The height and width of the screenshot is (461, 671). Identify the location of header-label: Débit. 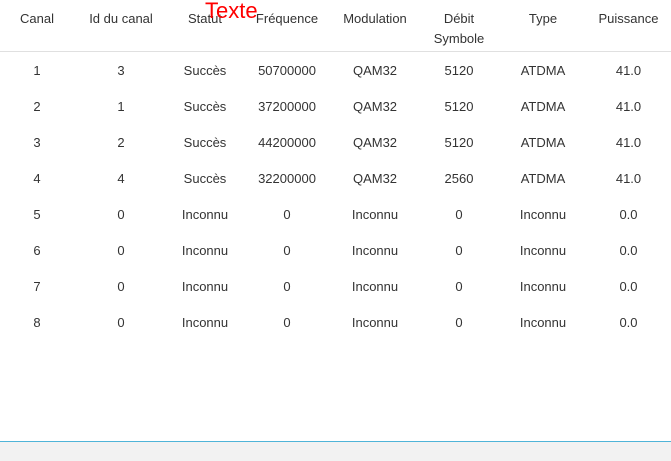
(459, 18).